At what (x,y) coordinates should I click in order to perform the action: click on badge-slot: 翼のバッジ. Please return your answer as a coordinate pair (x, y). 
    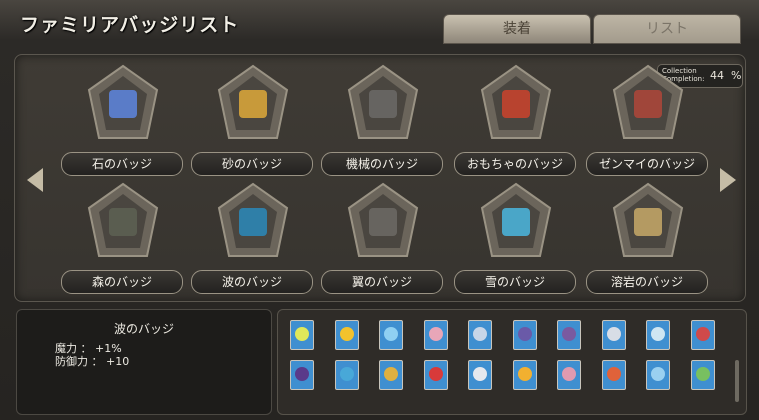
    Looking at the image, I should click on (383, 237).